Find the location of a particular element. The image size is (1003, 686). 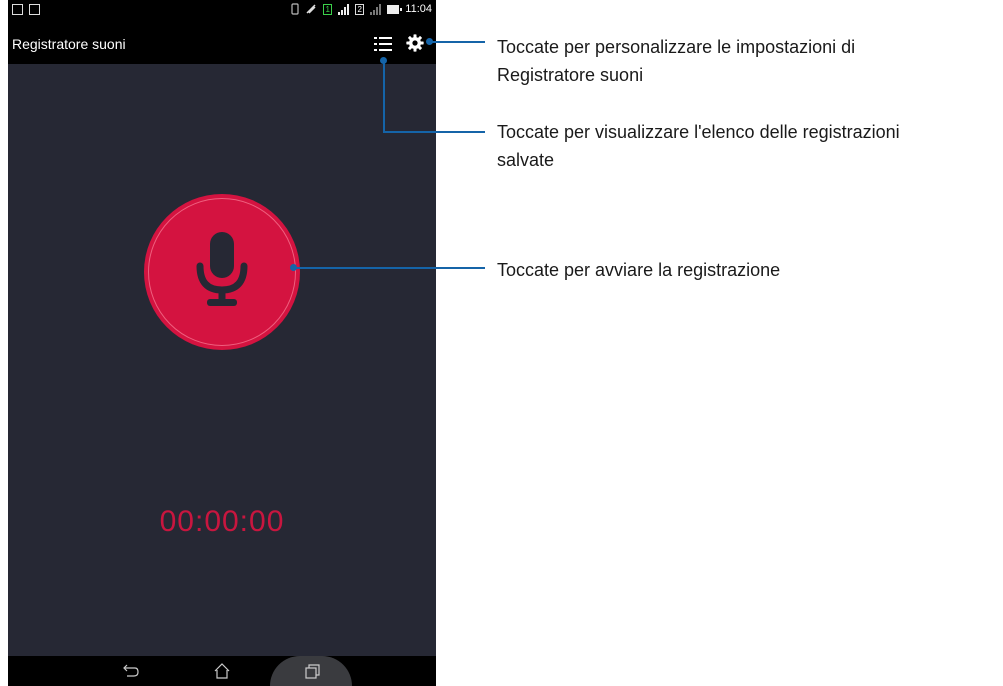

microphone-icon is located at coordinates (222, 269).